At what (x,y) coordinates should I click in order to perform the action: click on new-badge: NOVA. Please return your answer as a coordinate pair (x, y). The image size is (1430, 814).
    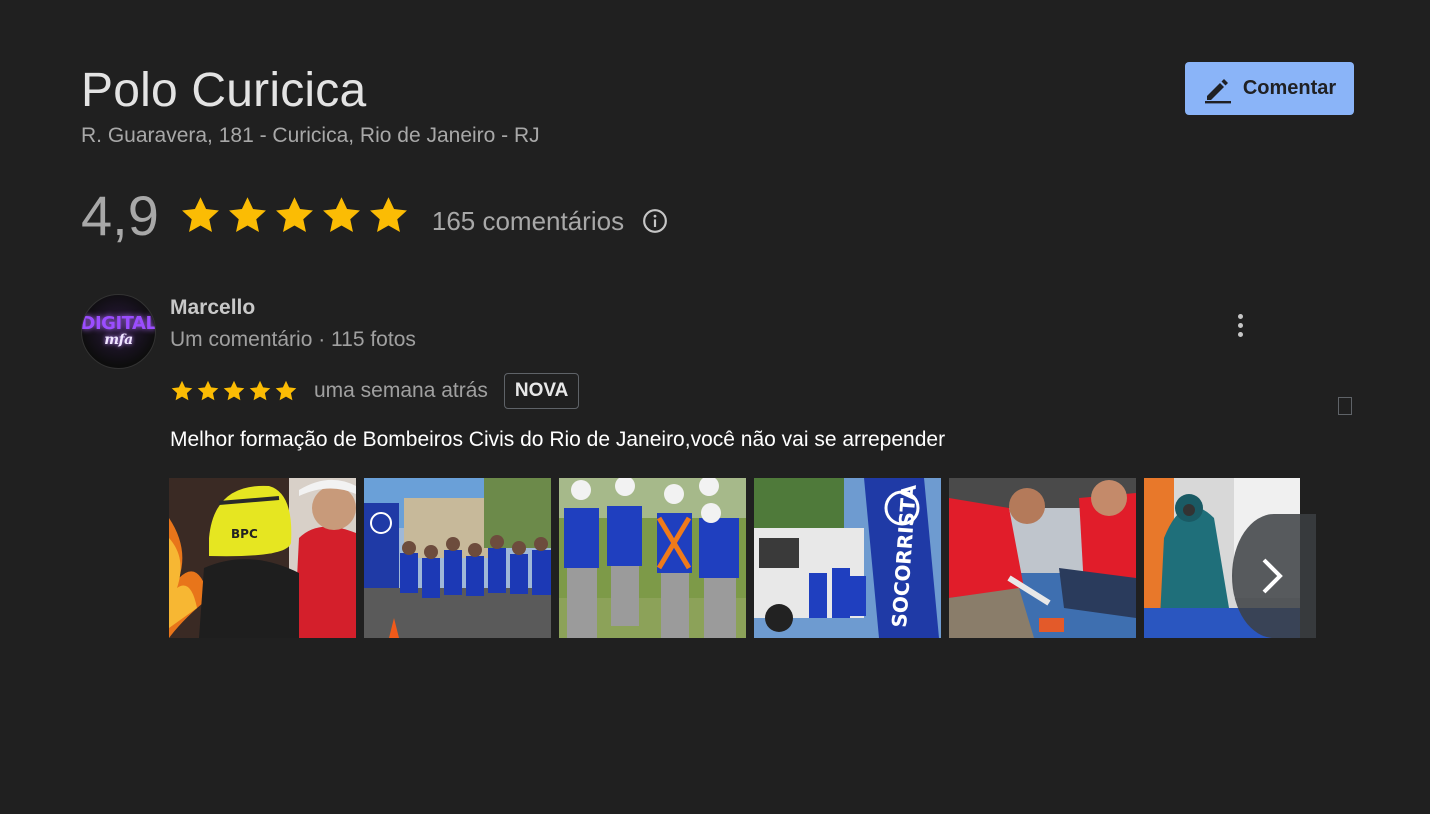
    Looking at the image, I should click on (541, 391).